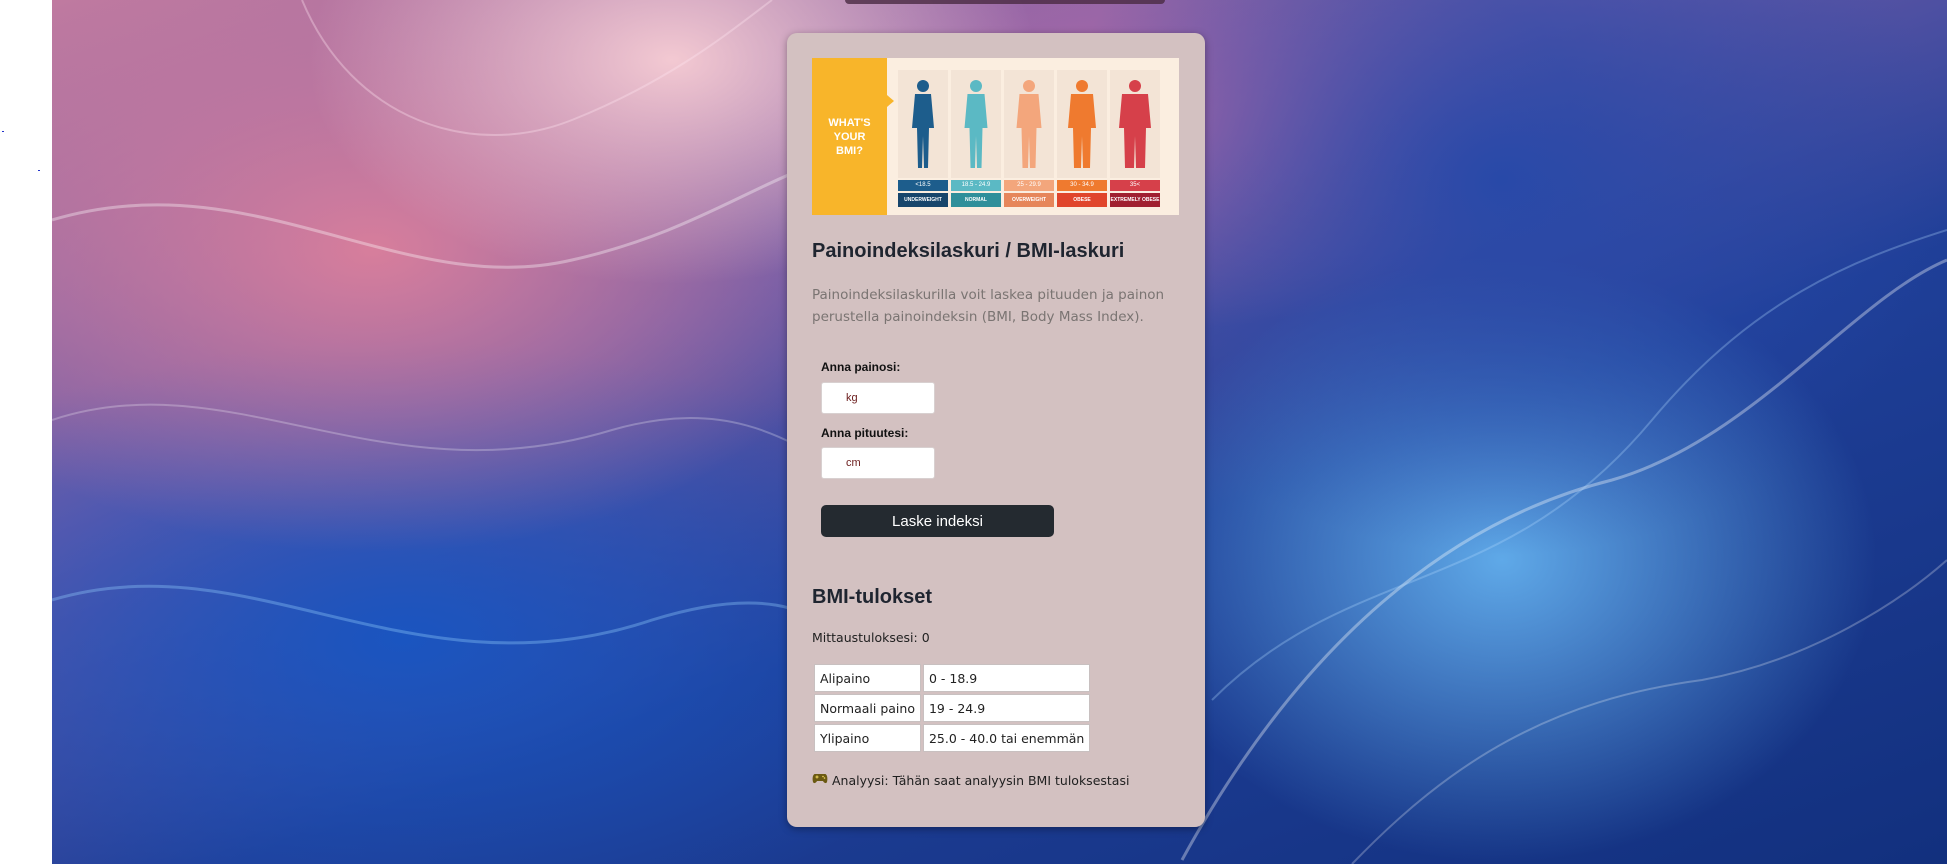  What do you see at coordinates (871, 637) in the screenshot?
I see `measurement-result: Mittaustuloksesi: 0` at bounding box center [871, 637].